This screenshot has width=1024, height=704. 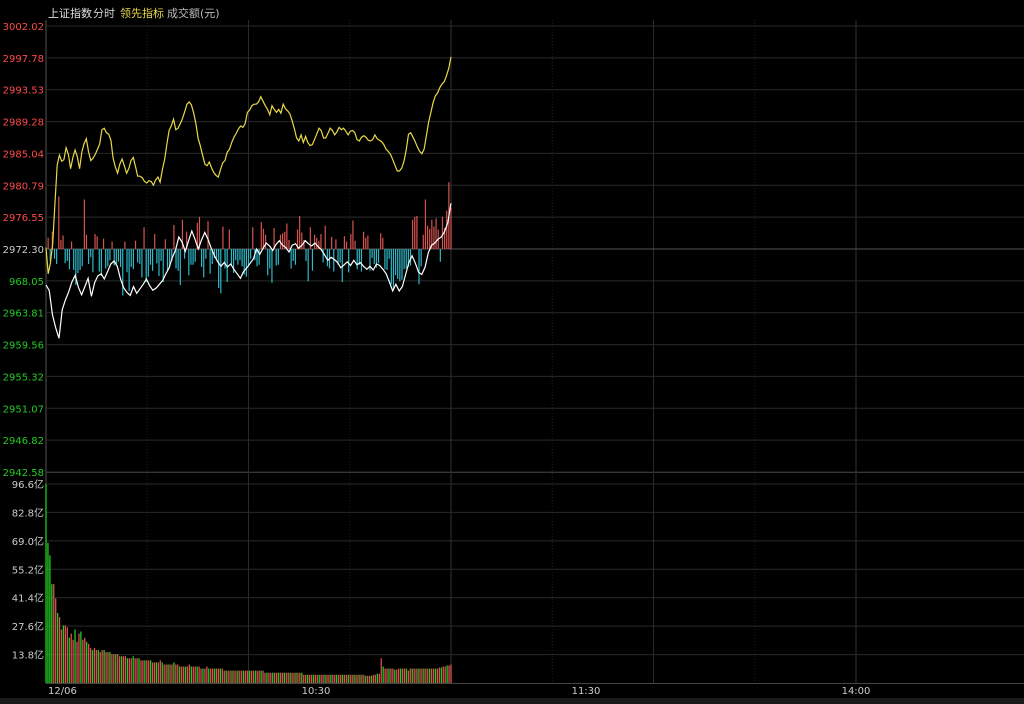 I want to click on x-tick-label: 11:30, so click(x=586, y=691).